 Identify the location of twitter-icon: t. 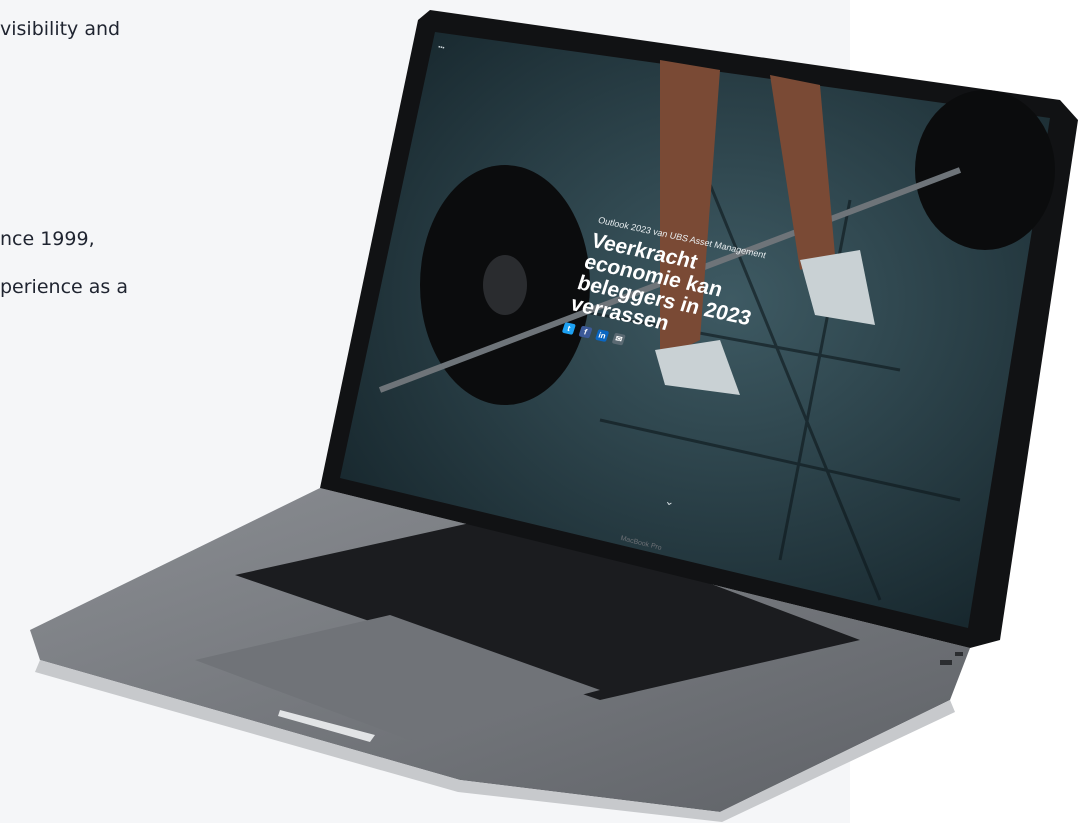
(568, 328).